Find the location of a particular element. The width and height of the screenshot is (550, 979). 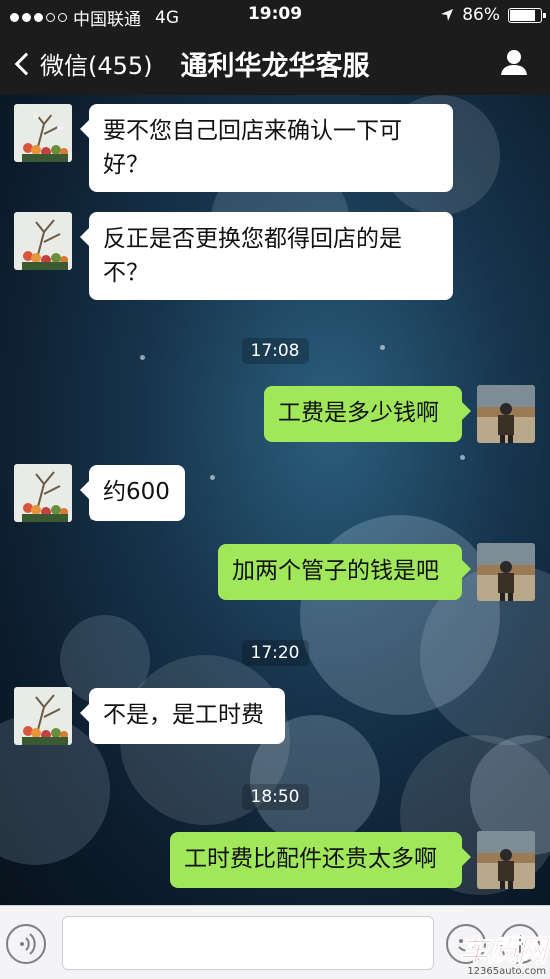

voice-icon is located at coordinates (28, 944).